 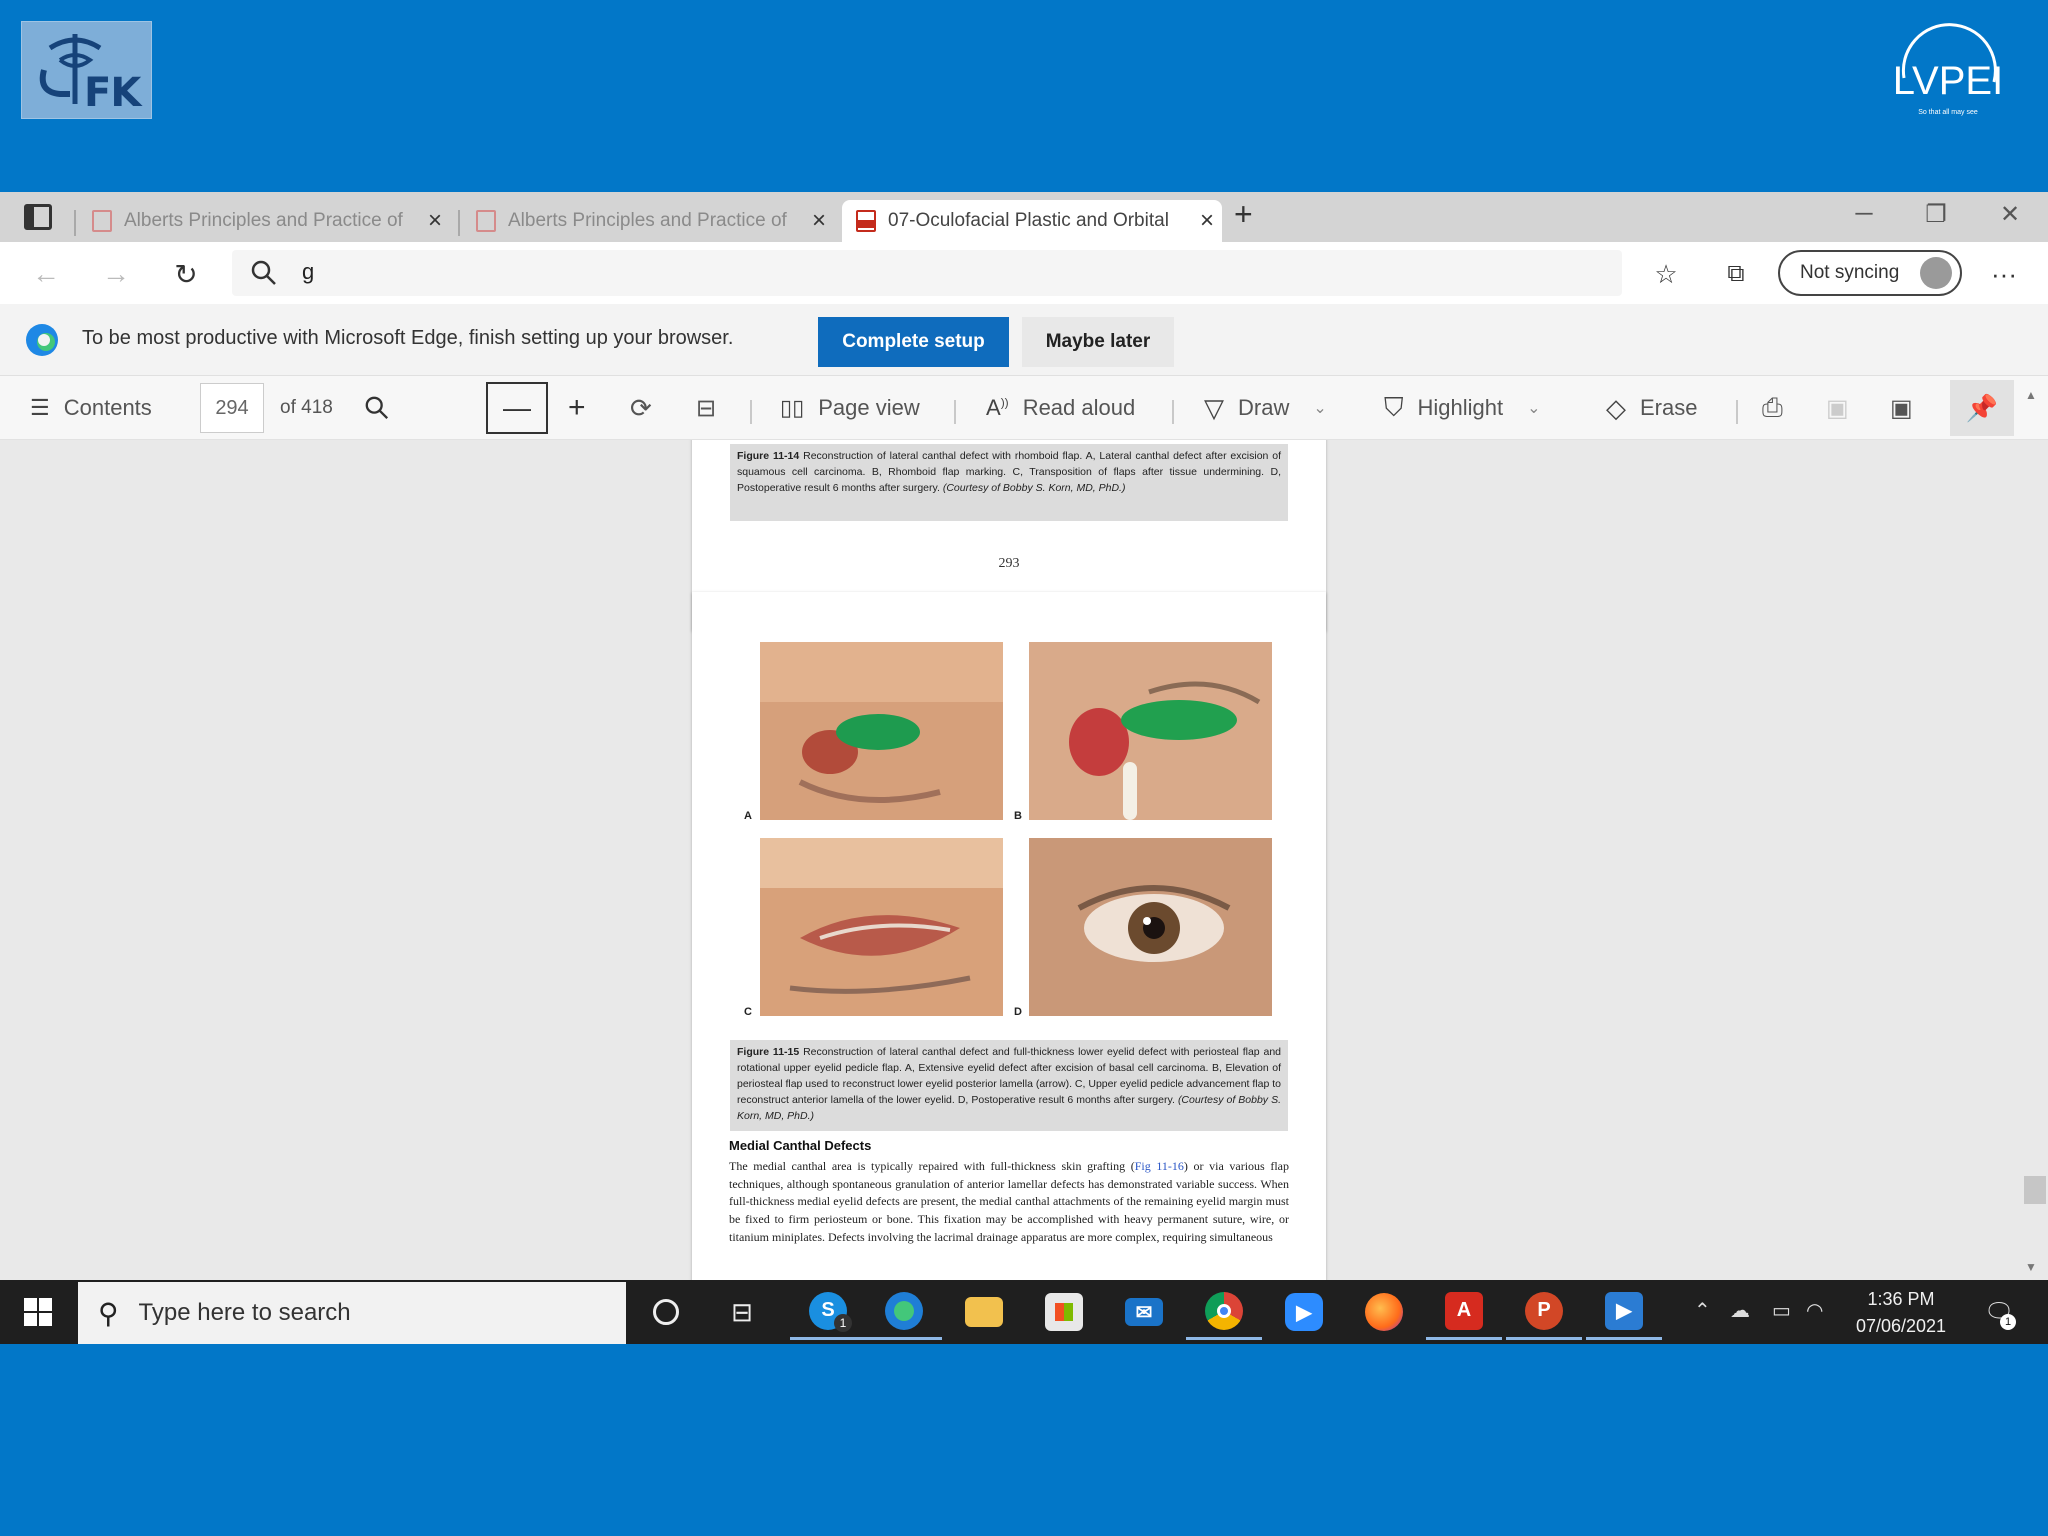 I want to click on edge-taskbar-icon, so click(x=904, y=1312).